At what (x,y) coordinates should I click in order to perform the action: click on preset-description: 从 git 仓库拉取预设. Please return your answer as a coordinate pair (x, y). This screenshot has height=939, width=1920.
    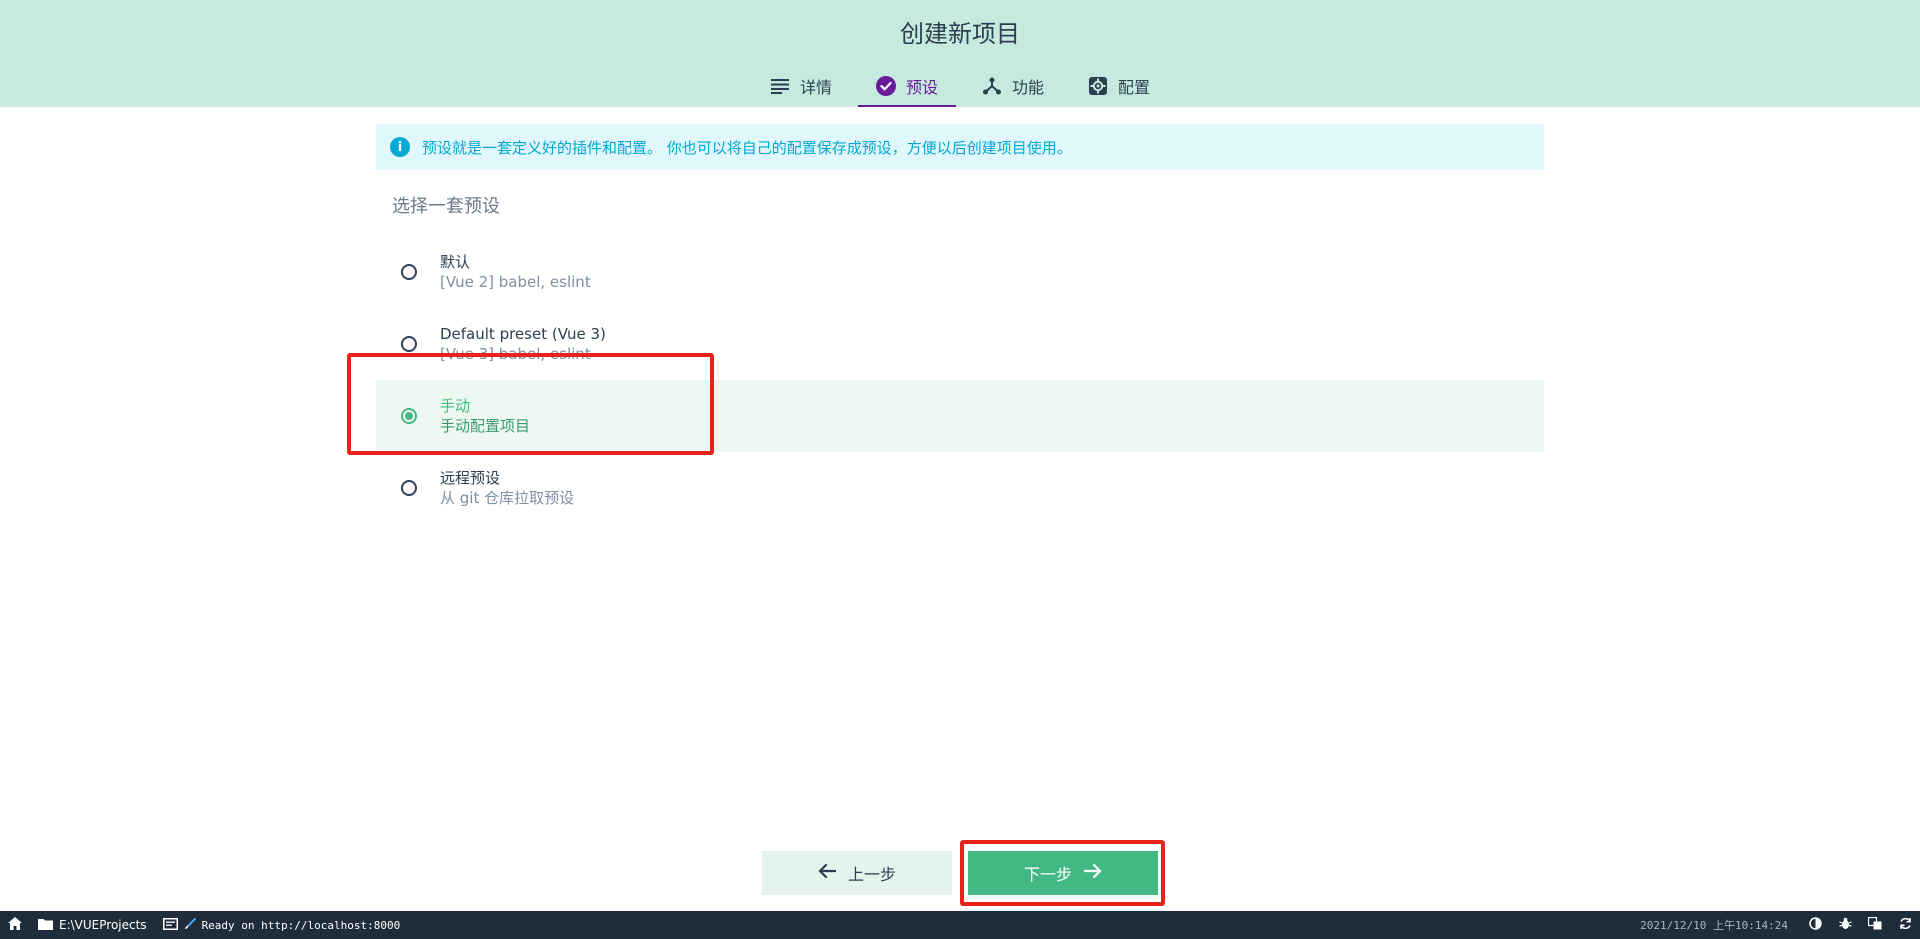
    Looking at the image, I should click on (507, 498).